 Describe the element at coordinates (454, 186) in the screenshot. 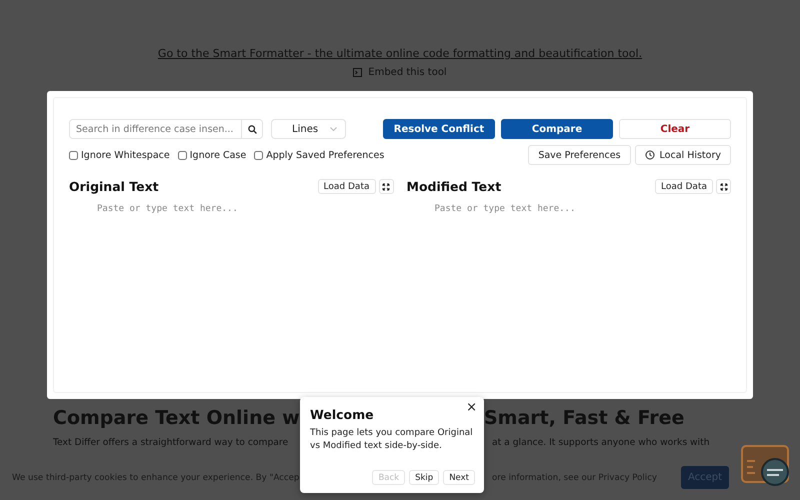

I see `pane-title: Modified Text` at that location.